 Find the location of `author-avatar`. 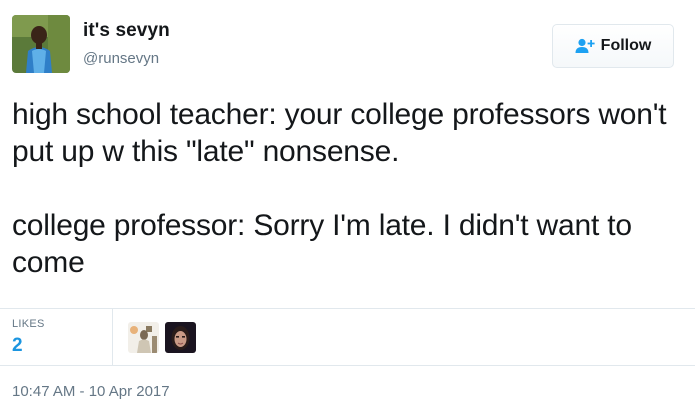

author-avatar is located at coordinates (41, 44).